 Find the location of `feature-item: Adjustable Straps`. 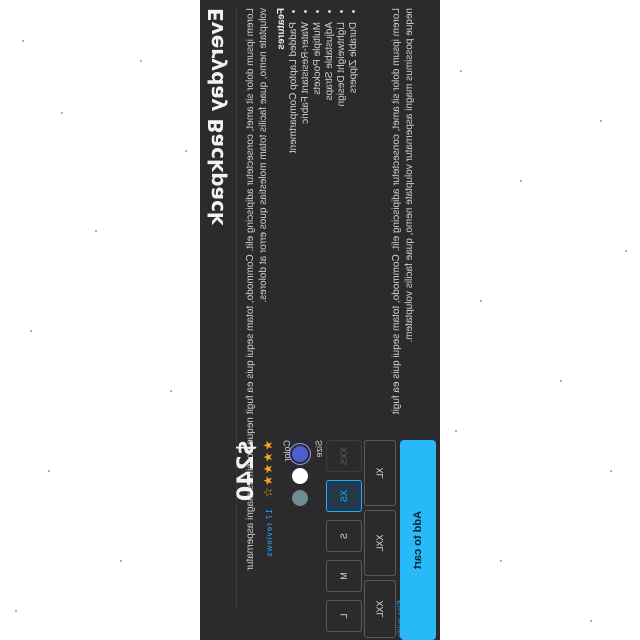

feature-item: Adjustable Straps is located at coordinates (330, 135).